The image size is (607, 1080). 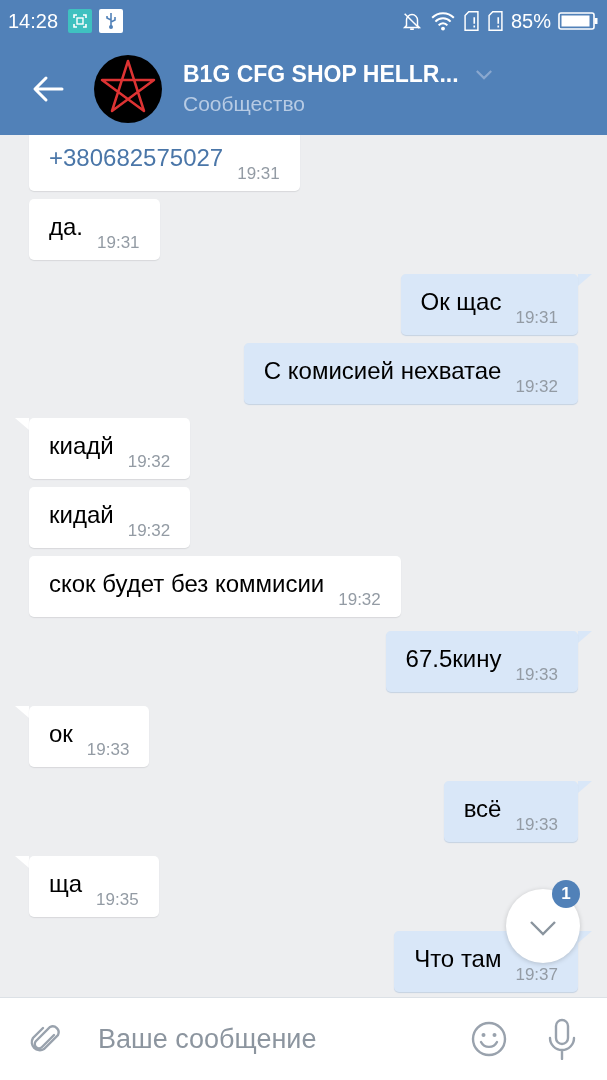 What do you see at coordinates (458, 959) in the screenshot?
I see `message-text: Что там` at bounding box center [458, 959].